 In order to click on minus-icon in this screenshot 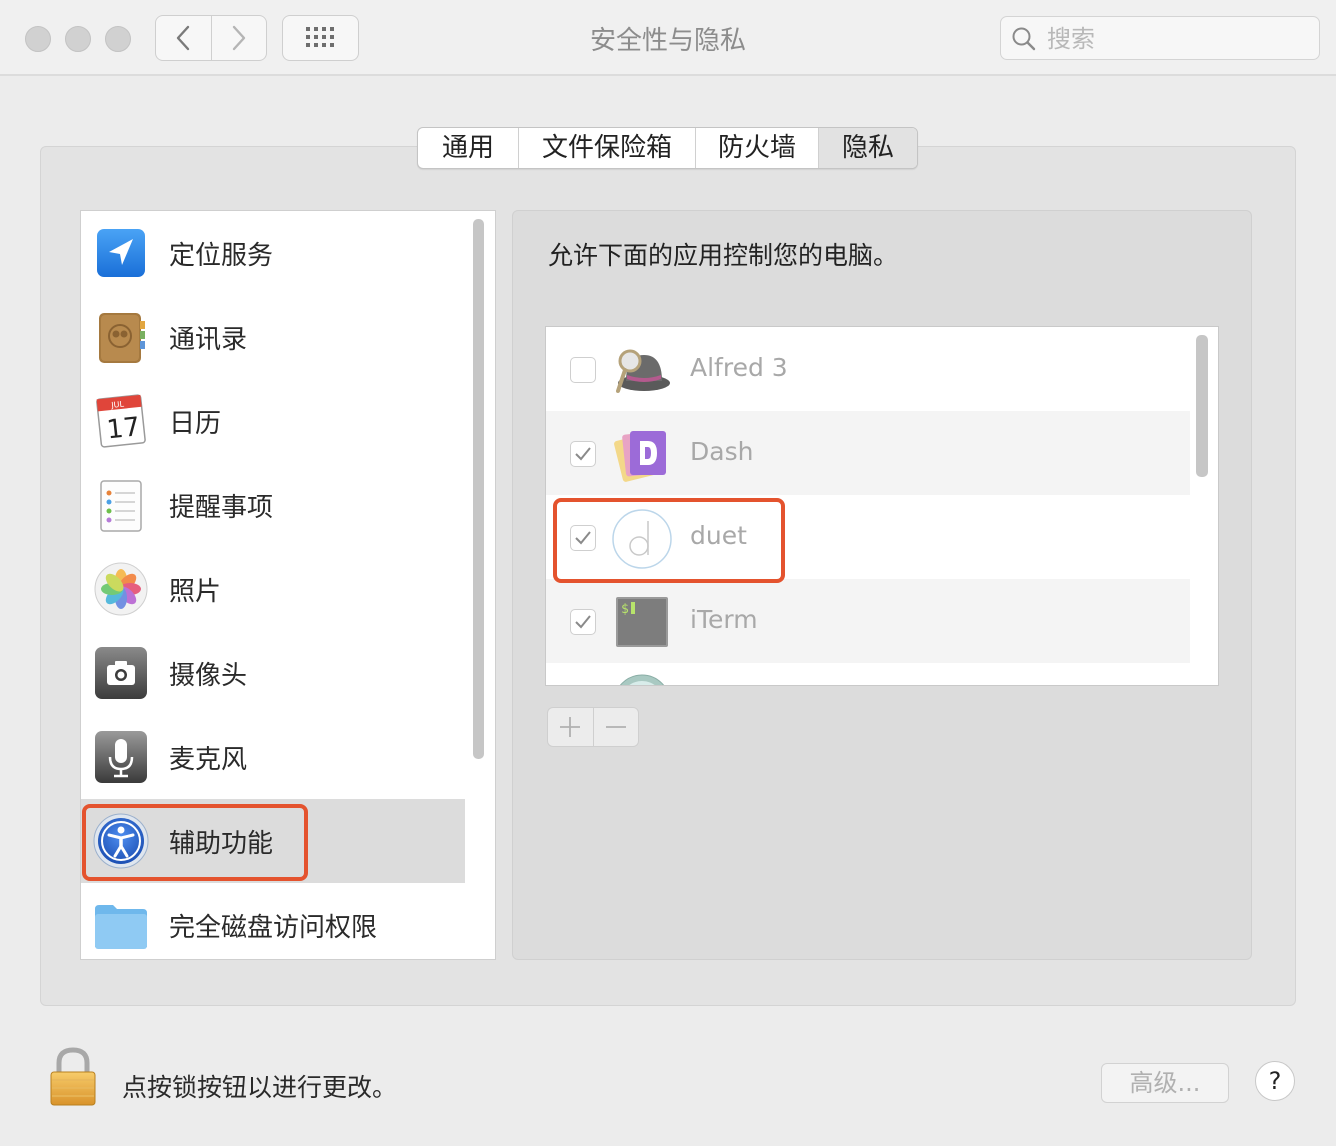, I will do `click(615, 727)`.